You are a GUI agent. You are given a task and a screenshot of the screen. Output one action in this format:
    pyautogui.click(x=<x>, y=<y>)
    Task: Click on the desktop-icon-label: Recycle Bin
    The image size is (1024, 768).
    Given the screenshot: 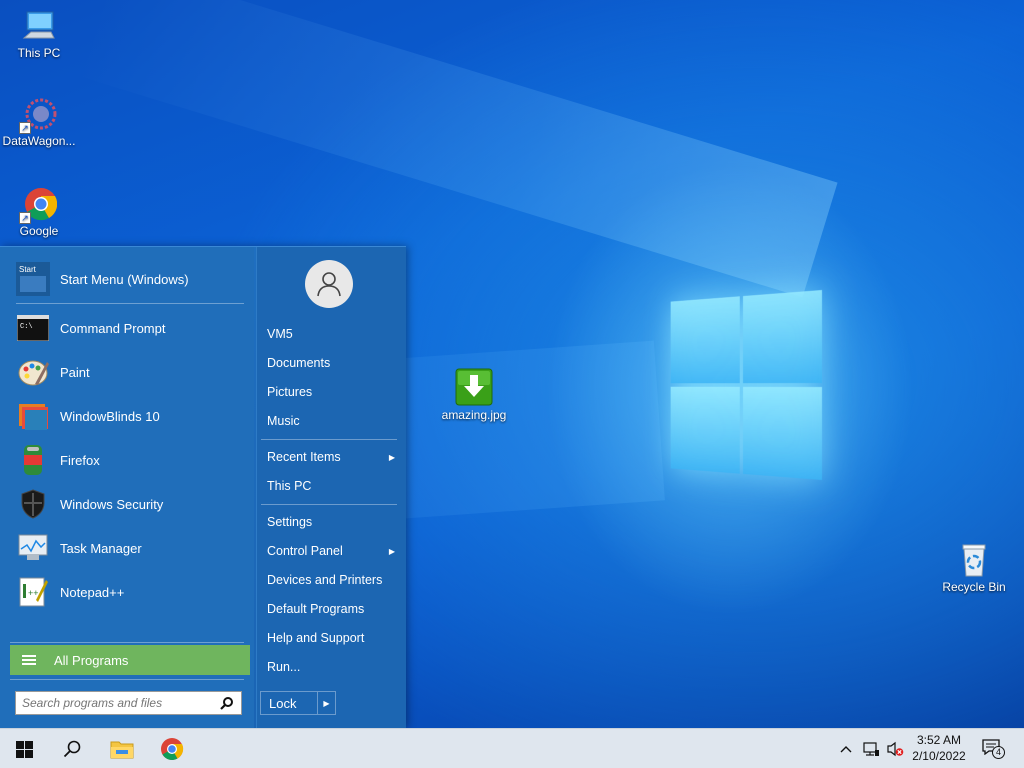 What is the action you would take?
    pyautogui.click(x=974, y=587)
    